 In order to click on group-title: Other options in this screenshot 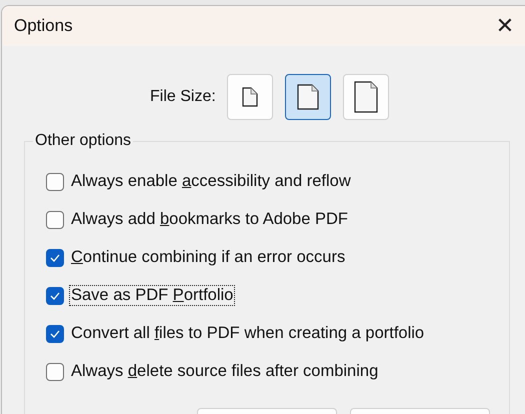, I will do `click(83, 141)`.